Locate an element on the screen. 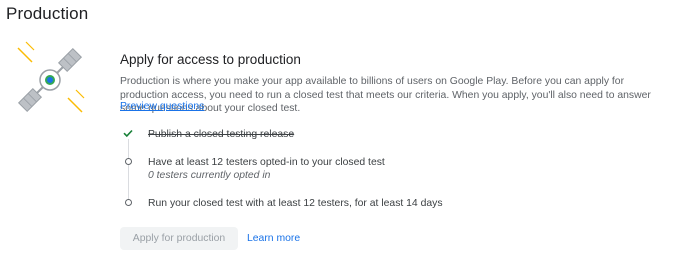  page-title: Production is located at coordinates (47, 13).